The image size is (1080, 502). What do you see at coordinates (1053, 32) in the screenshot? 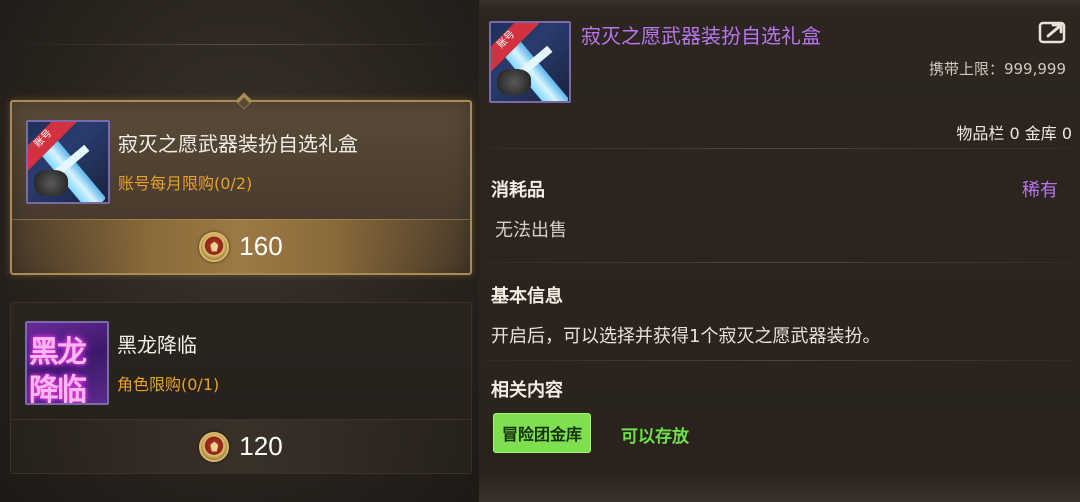
I see `share-icon` at bounding box center [1053, 32].